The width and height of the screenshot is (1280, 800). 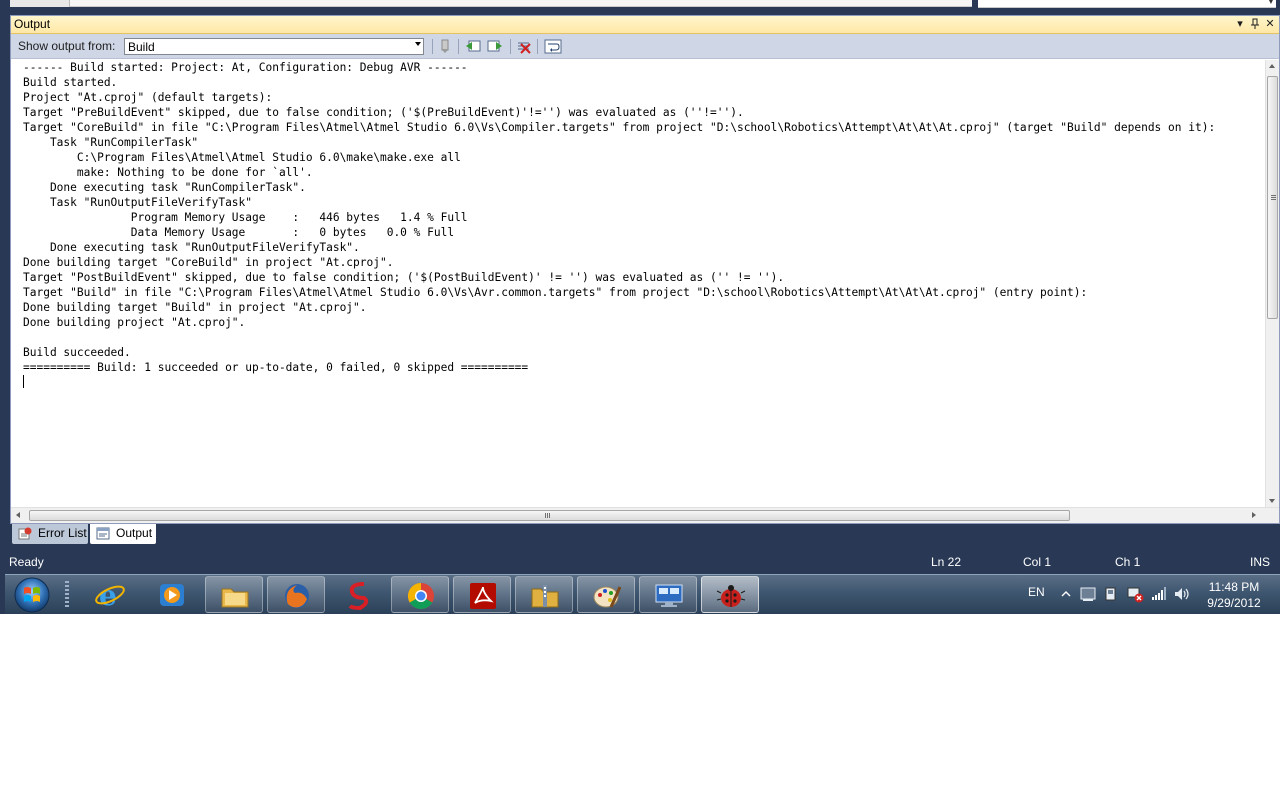 What do you see at coordinates (1128, 562) in the screenshot?
I see `char-indicator: Ch 1` at bounding box center [1128, 562].